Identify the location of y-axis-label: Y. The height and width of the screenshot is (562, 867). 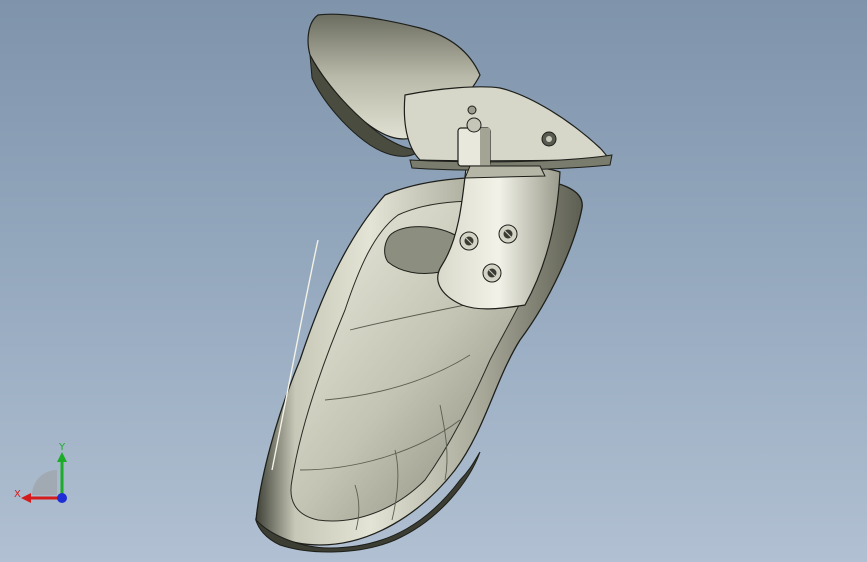
(62, 447).